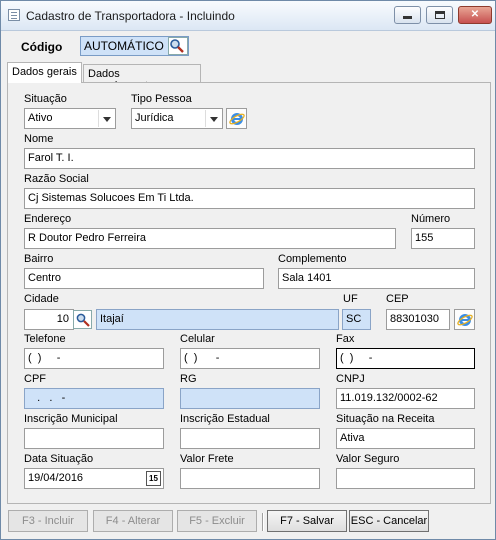 This screenshot has width=496, height=540. What do you see at coordinates (249, 198) in the screenshot?
I see `razao-social-field: Cj Sistemas Solucoes Em Ti Ltda.` at bounding box center [249, 198].